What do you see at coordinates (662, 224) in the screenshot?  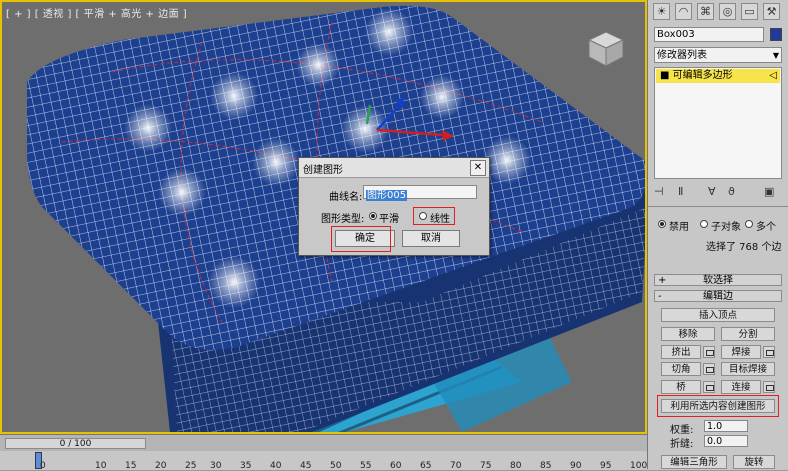 I see `radio-disable` at bounding box center [662, 224].